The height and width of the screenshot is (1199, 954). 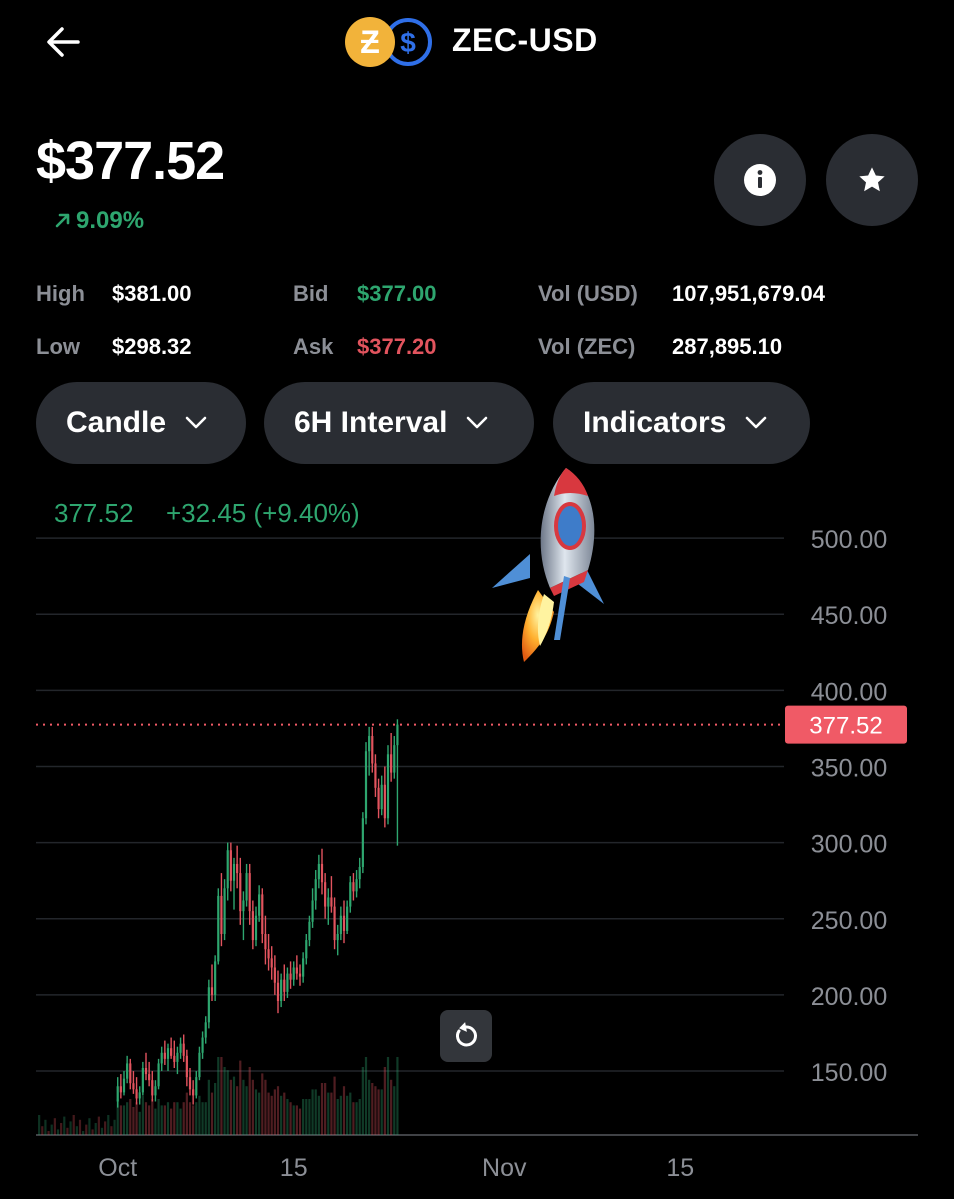 I want to click on y-tick-label: 400.00, so click(x=849, y=692).